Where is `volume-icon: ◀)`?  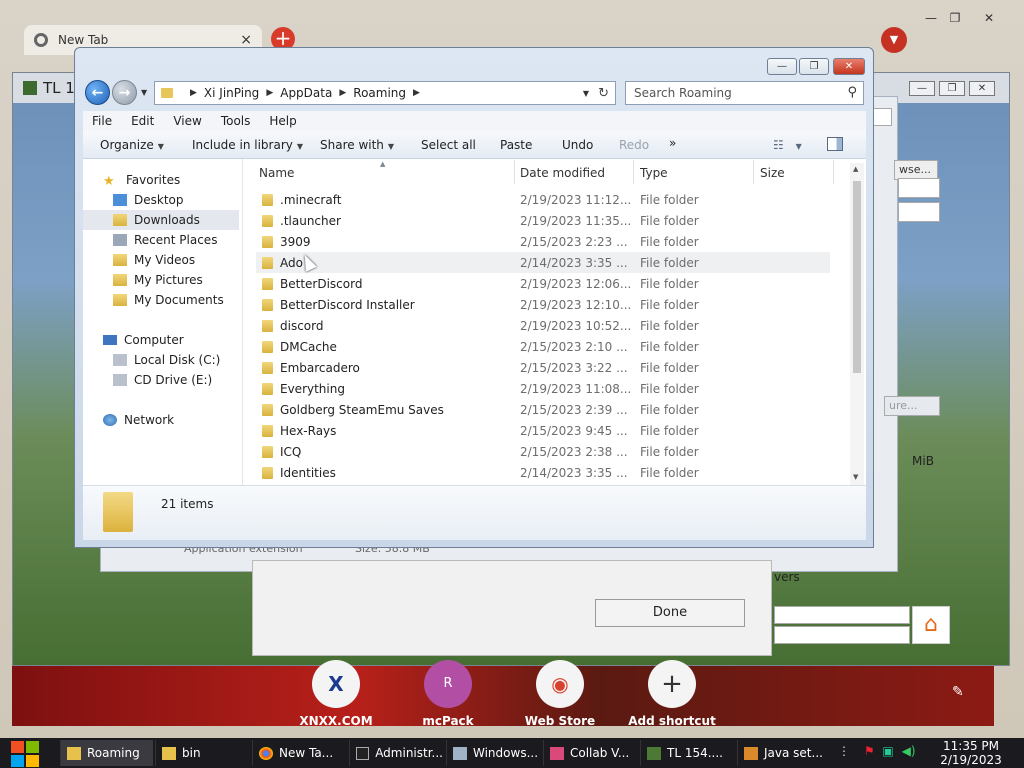 volume-icon: ◀) is located at coordinates (909, 751).